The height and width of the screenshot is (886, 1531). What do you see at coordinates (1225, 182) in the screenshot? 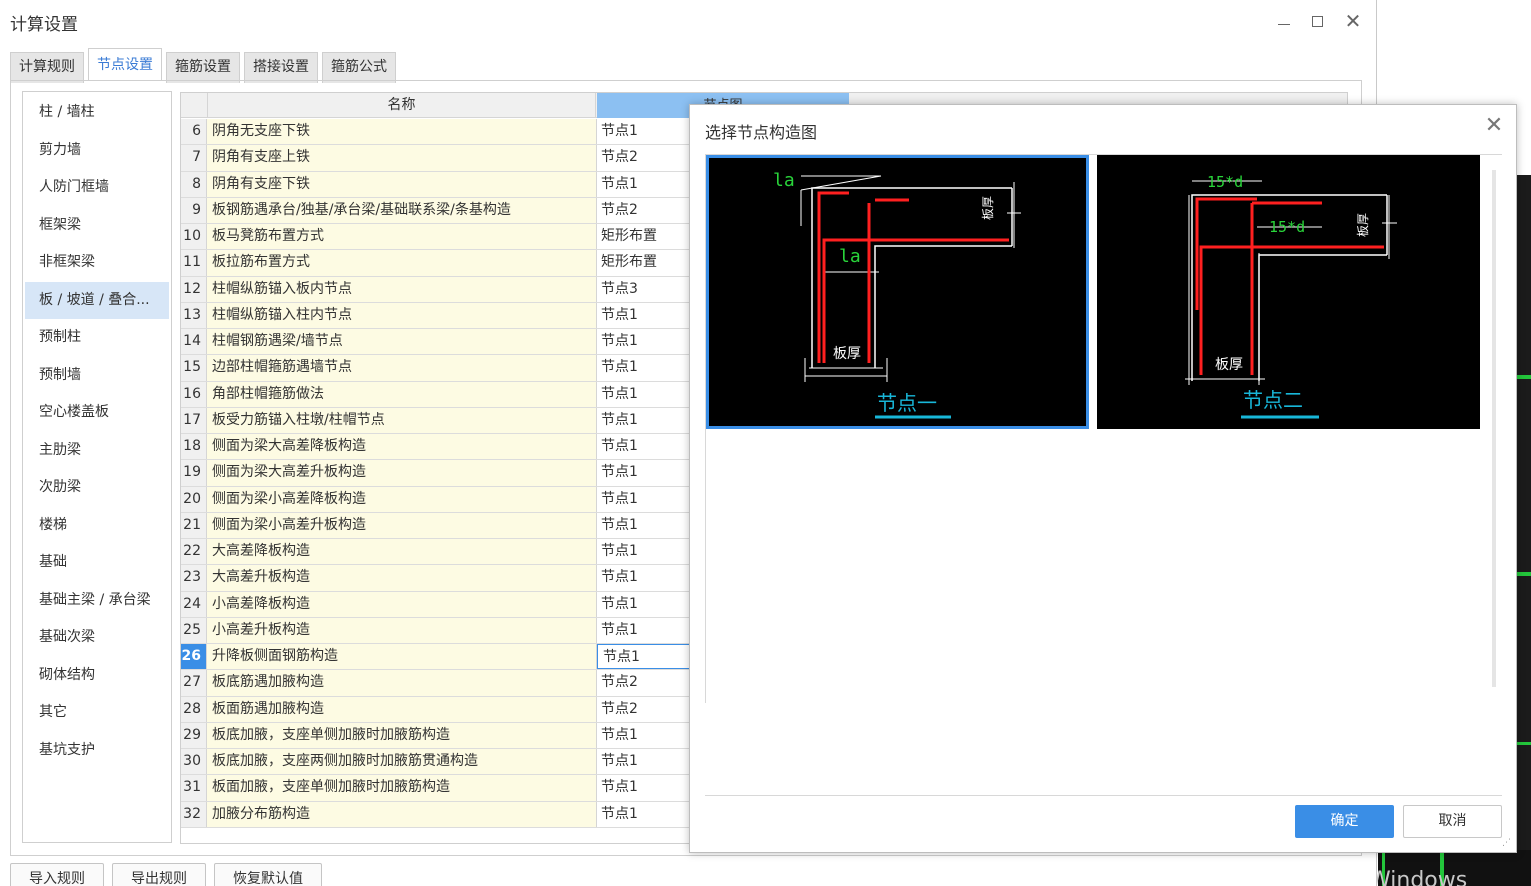
I see `dim-label-15d-1: 15*d` at bounding box center [1225, 182].